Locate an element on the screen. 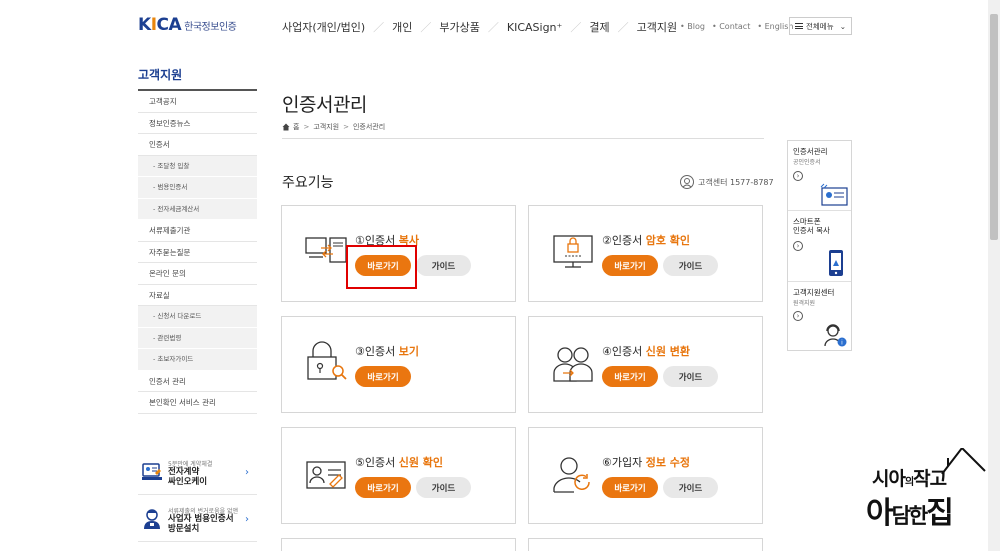  member-info-edit-go-button: 바로가기 is located at coordinates (630, 487).